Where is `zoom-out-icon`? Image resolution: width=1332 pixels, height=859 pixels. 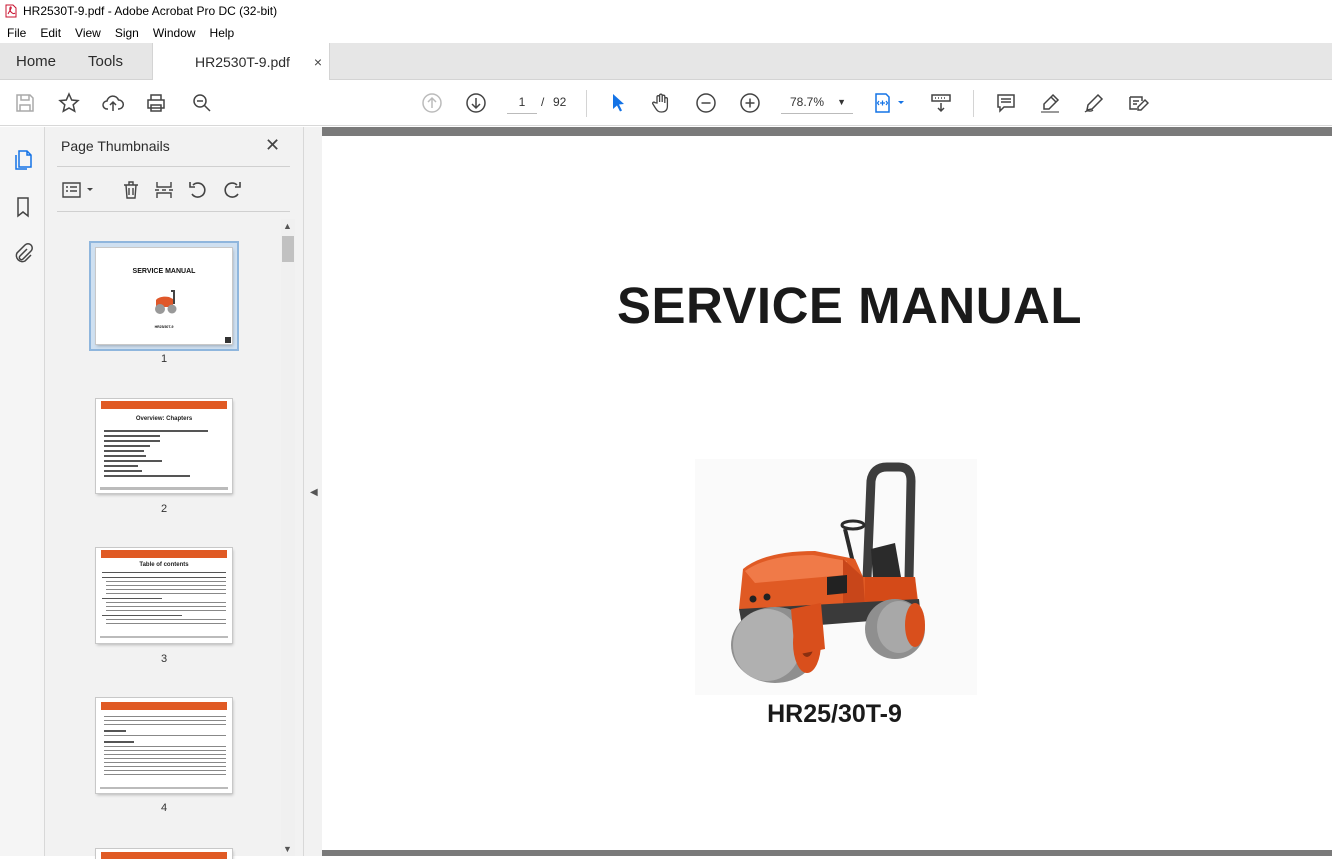 zoom-out-icon is located at coordinates (706, 103).